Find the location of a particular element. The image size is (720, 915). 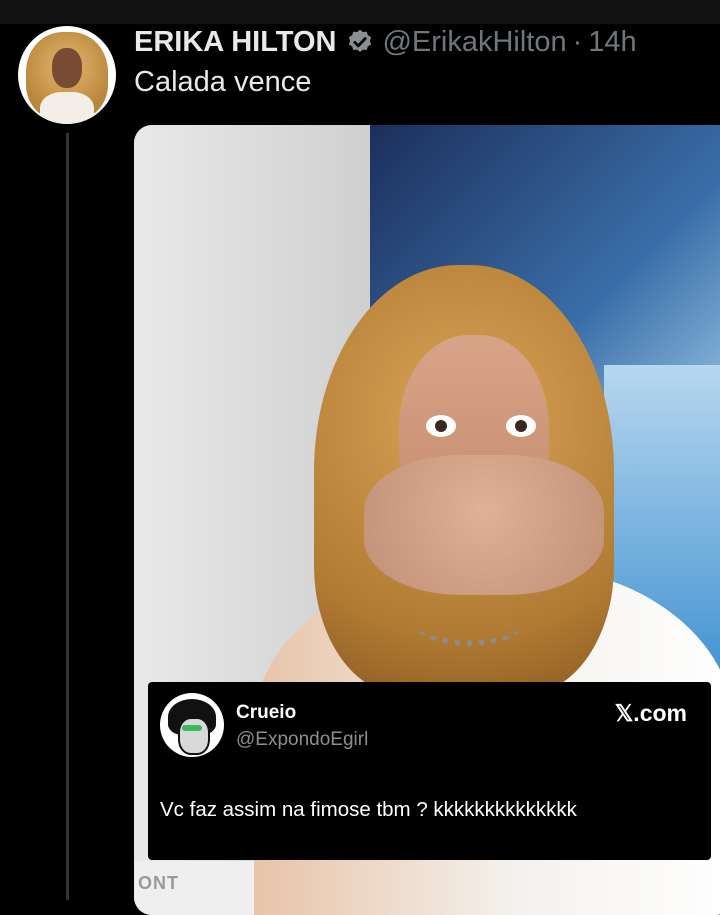

photo-sign-text: ONT is located at coordinates (158, 883).